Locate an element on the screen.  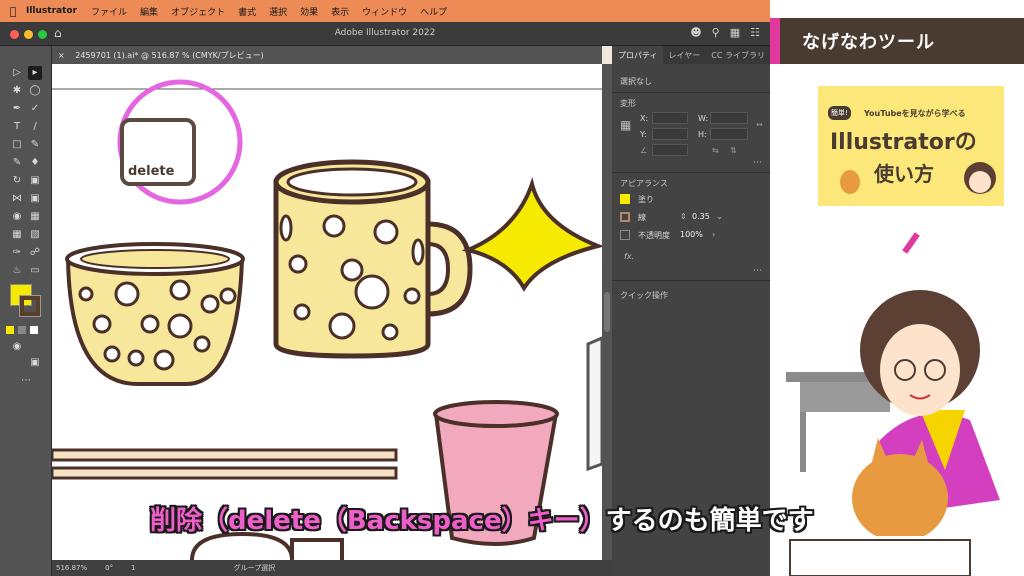
tab-cc-libraries: CC ライブラリ is located at coordinates (737, 55).